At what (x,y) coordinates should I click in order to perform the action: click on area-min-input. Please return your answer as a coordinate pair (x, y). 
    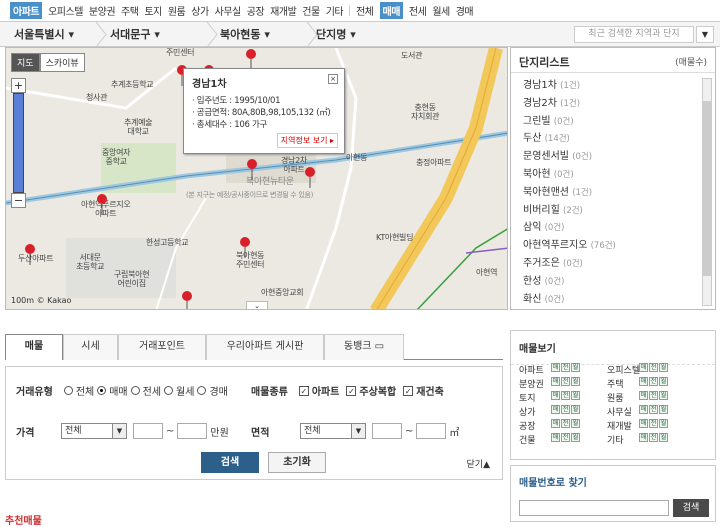
    Looking at the image, I should click on (387, 431).